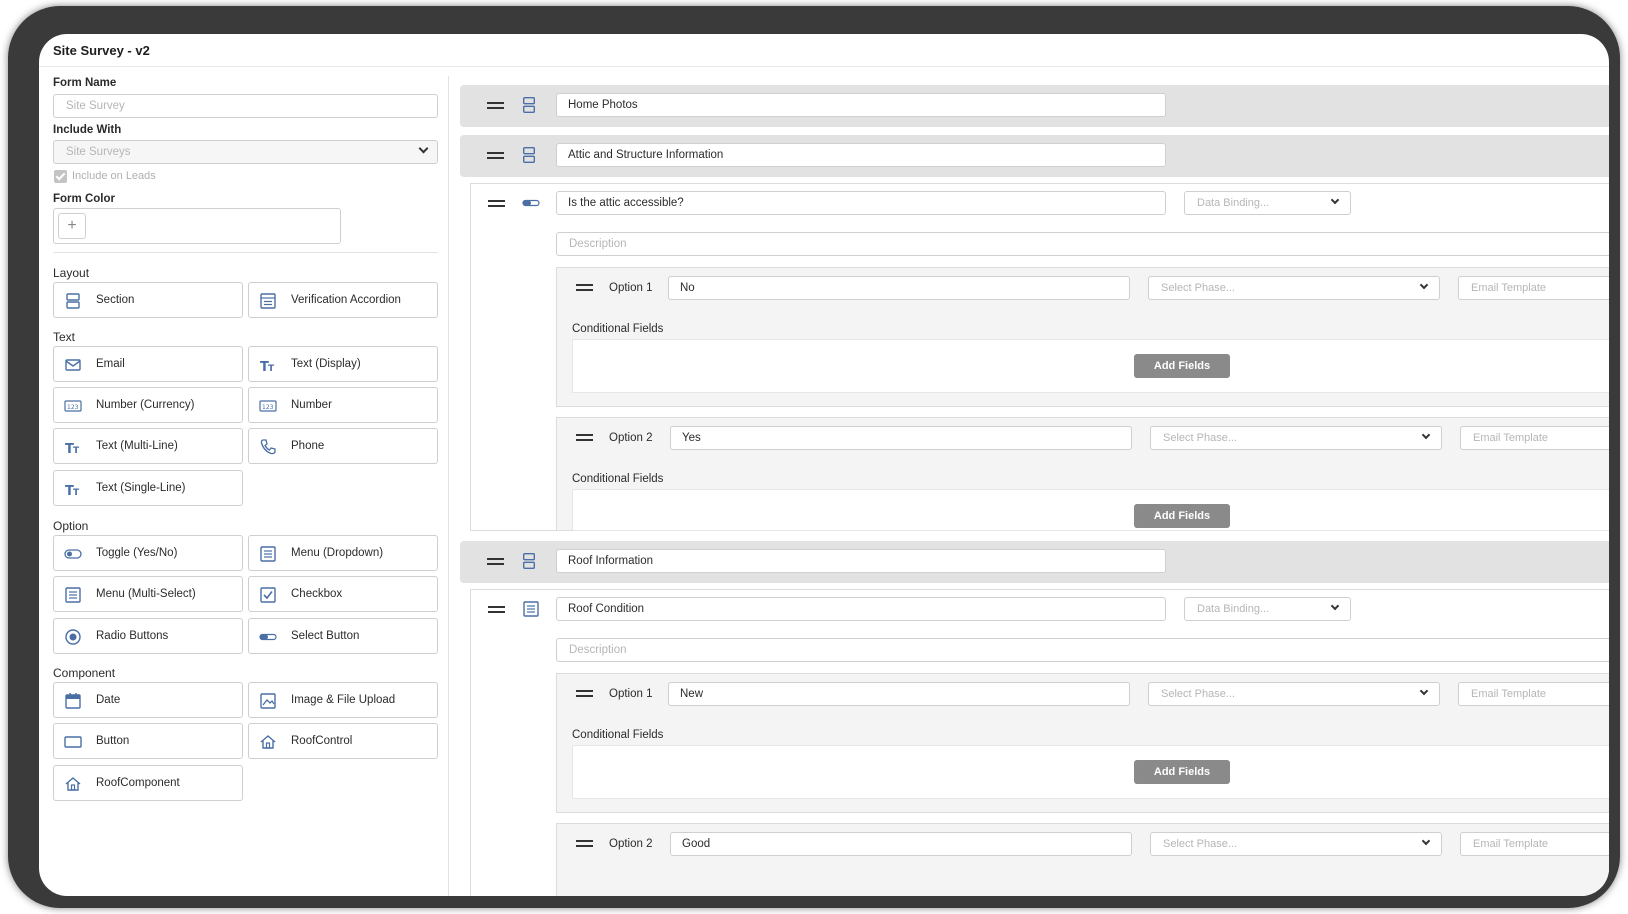  Describe the element at coordinates (343, 300) in the screenshot. I see `palette-verification-accordion: Verification Accordion` at that location.